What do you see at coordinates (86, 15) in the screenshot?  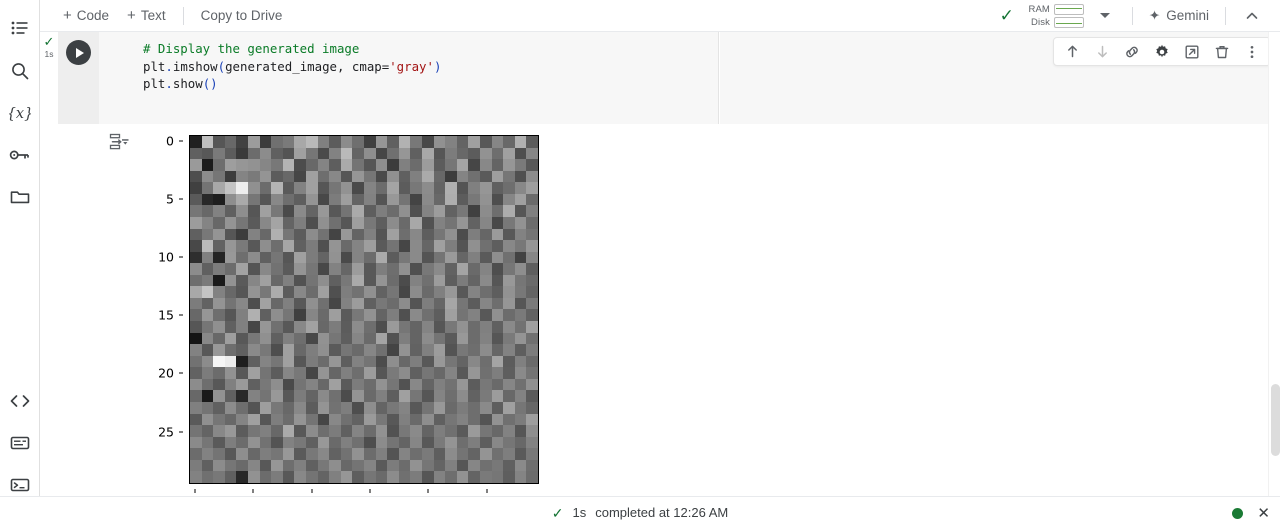 I see `add-code-cell-button: + Code` at bounding box center [86, 15].